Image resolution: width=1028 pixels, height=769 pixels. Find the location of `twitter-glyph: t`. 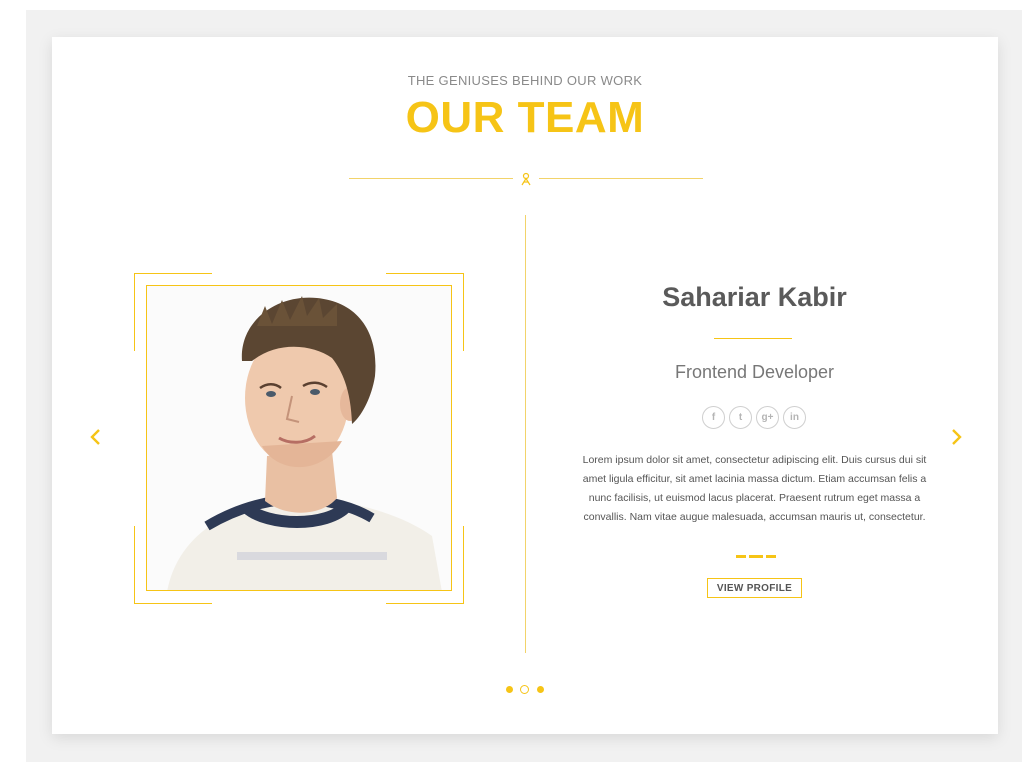

twitter-glyph: t is located at coordinates (740, 417).